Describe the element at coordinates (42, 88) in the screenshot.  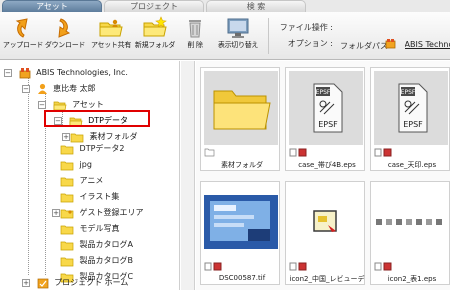
I see `user-icon` at that location.